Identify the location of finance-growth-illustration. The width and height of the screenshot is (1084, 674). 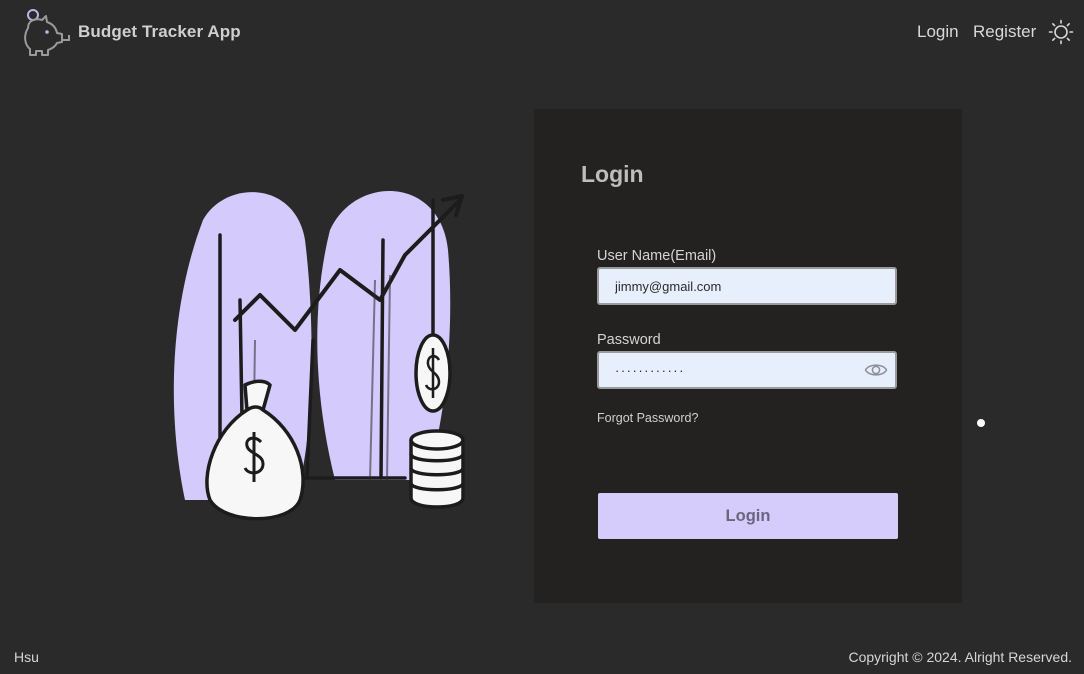
(319, 355).